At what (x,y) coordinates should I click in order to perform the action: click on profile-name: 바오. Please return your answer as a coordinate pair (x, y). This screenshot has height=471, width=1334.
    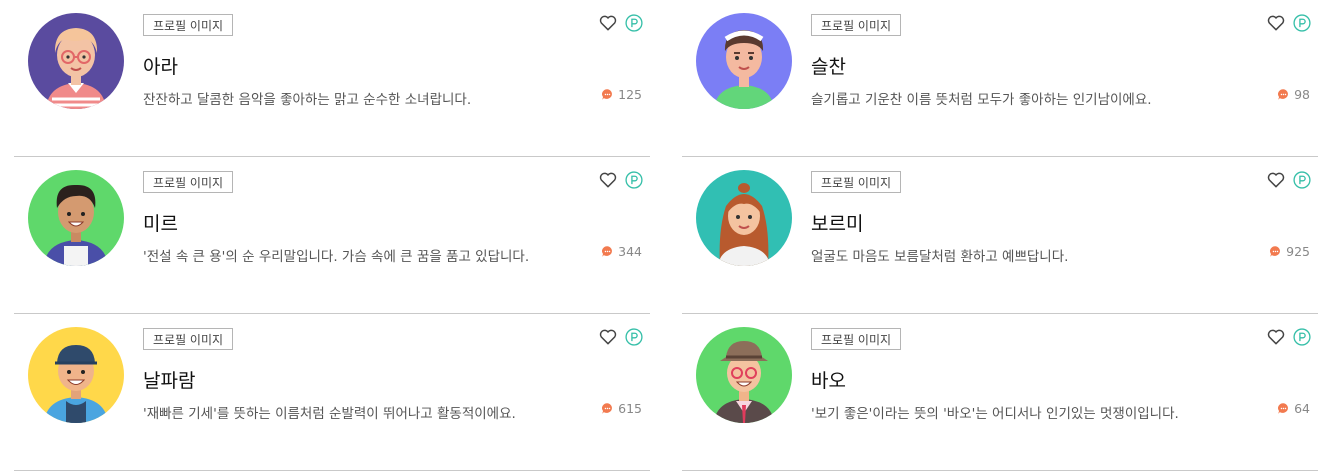
    Looking at the image, I should click on (828, 381).